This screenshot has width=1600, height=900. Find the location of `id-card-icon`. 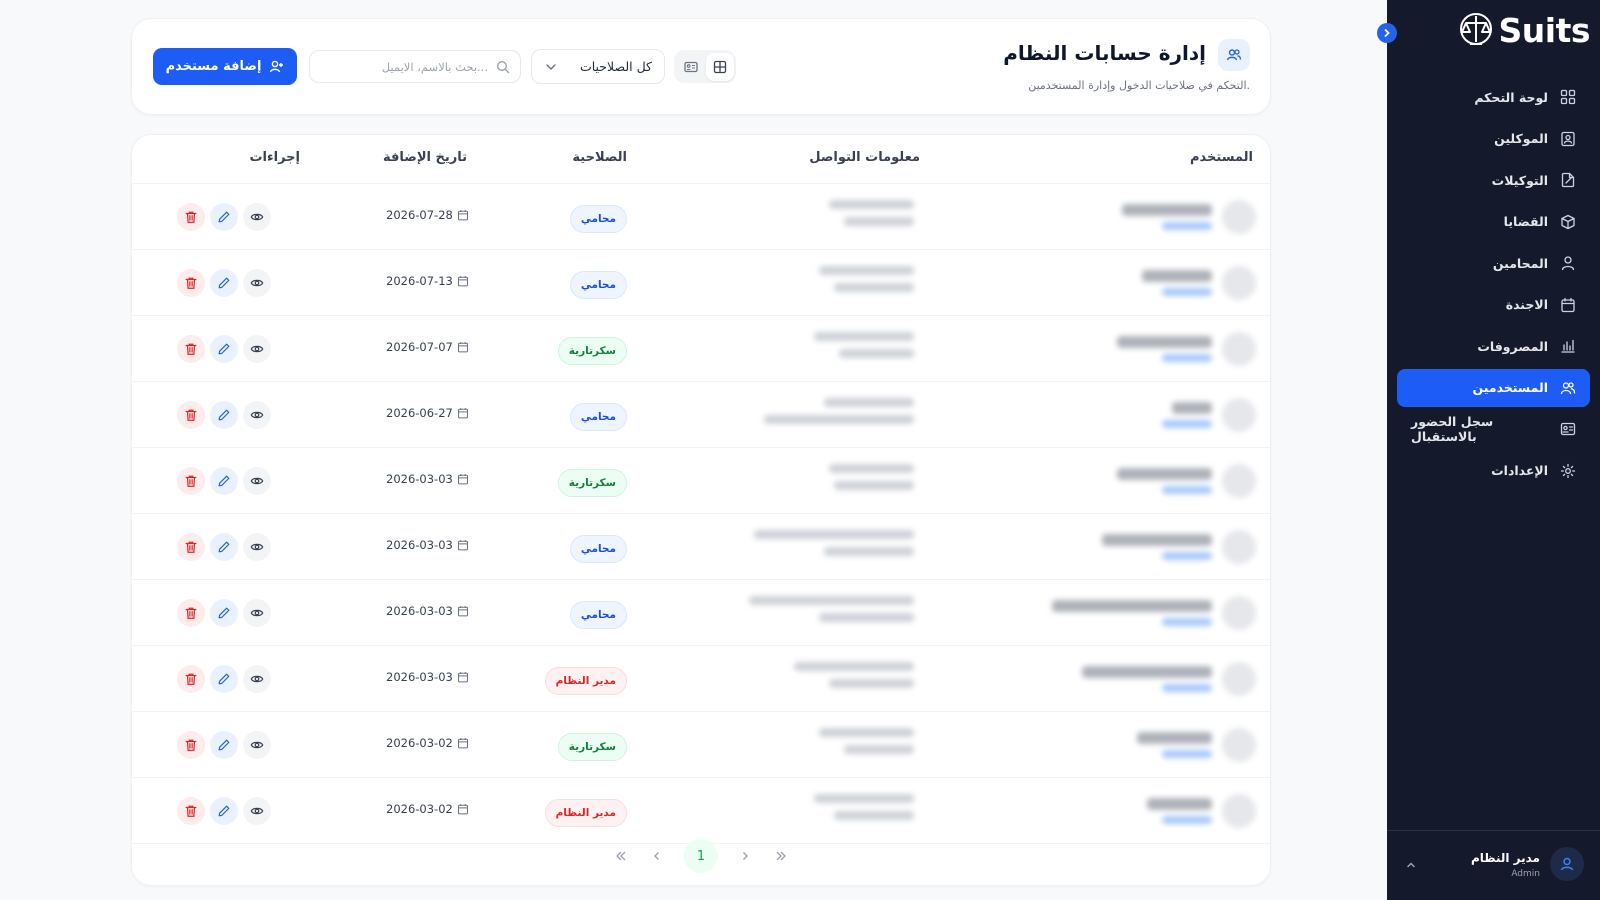

id-card-icon is located at coordinates (690, 66).